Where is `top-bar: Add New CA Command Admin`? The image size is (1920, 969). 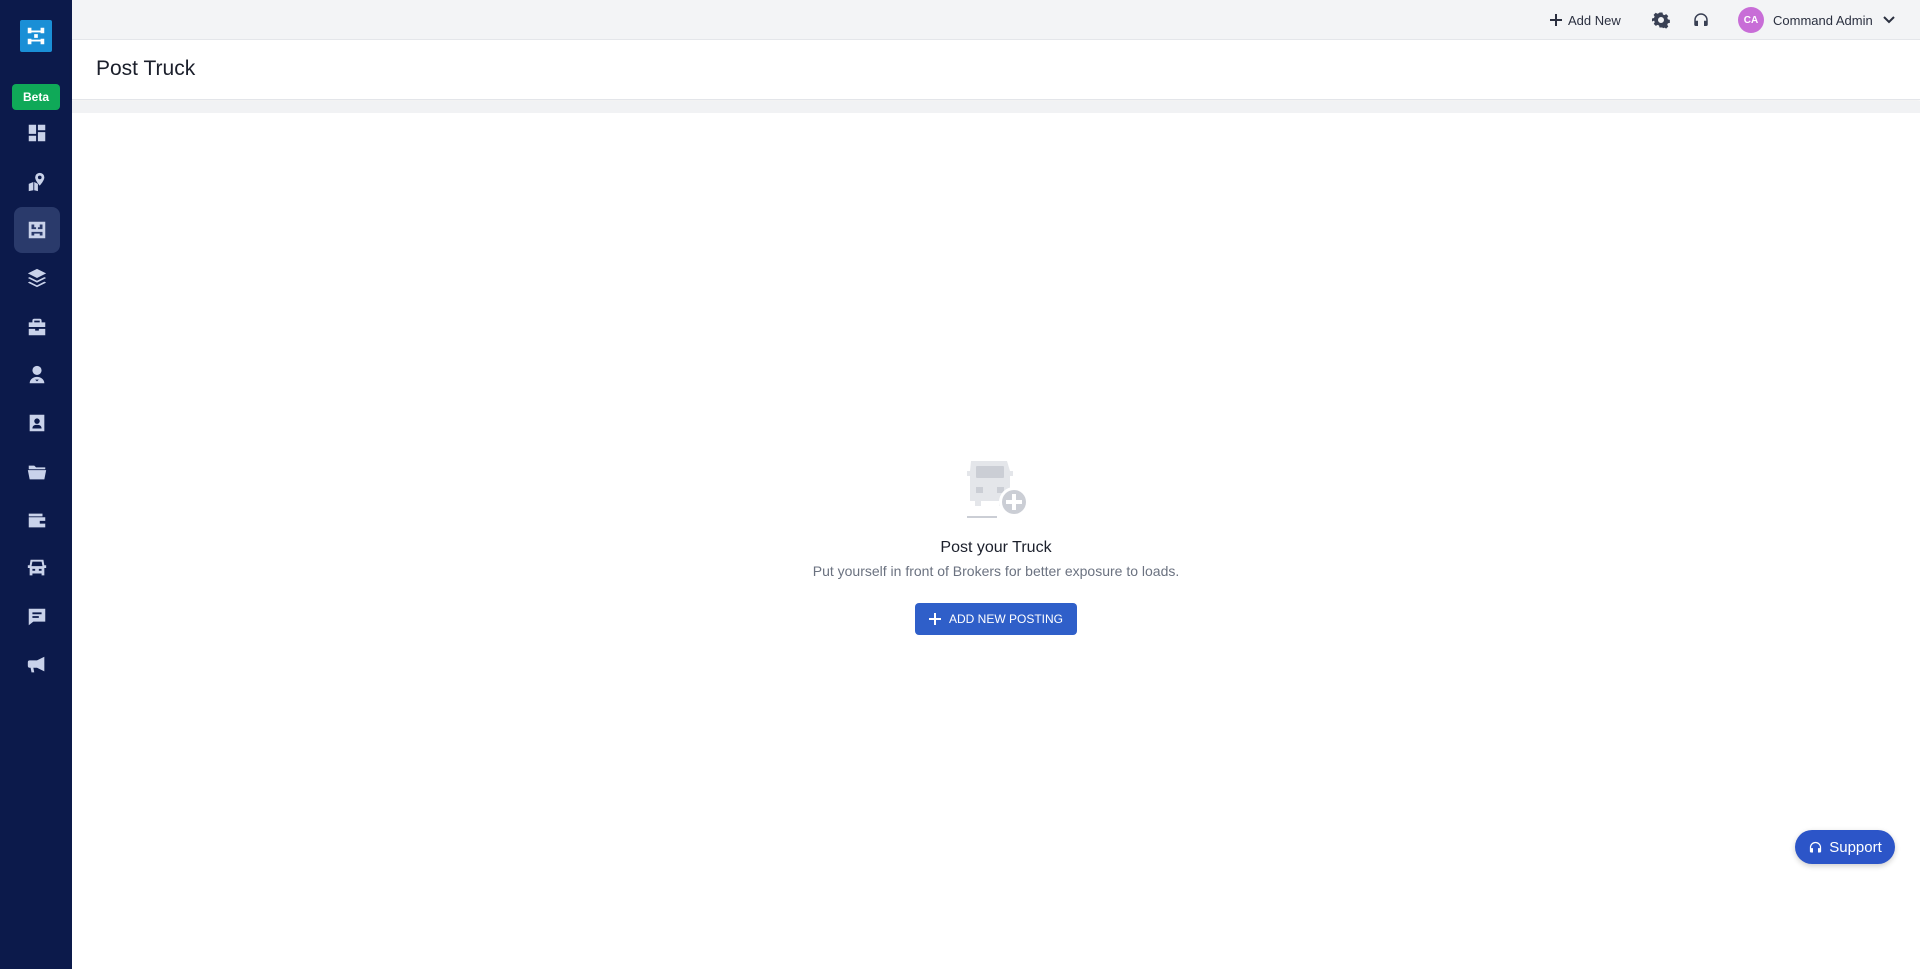
top-bar: Add New CA Command Admin is located at coordinates (996, 20).